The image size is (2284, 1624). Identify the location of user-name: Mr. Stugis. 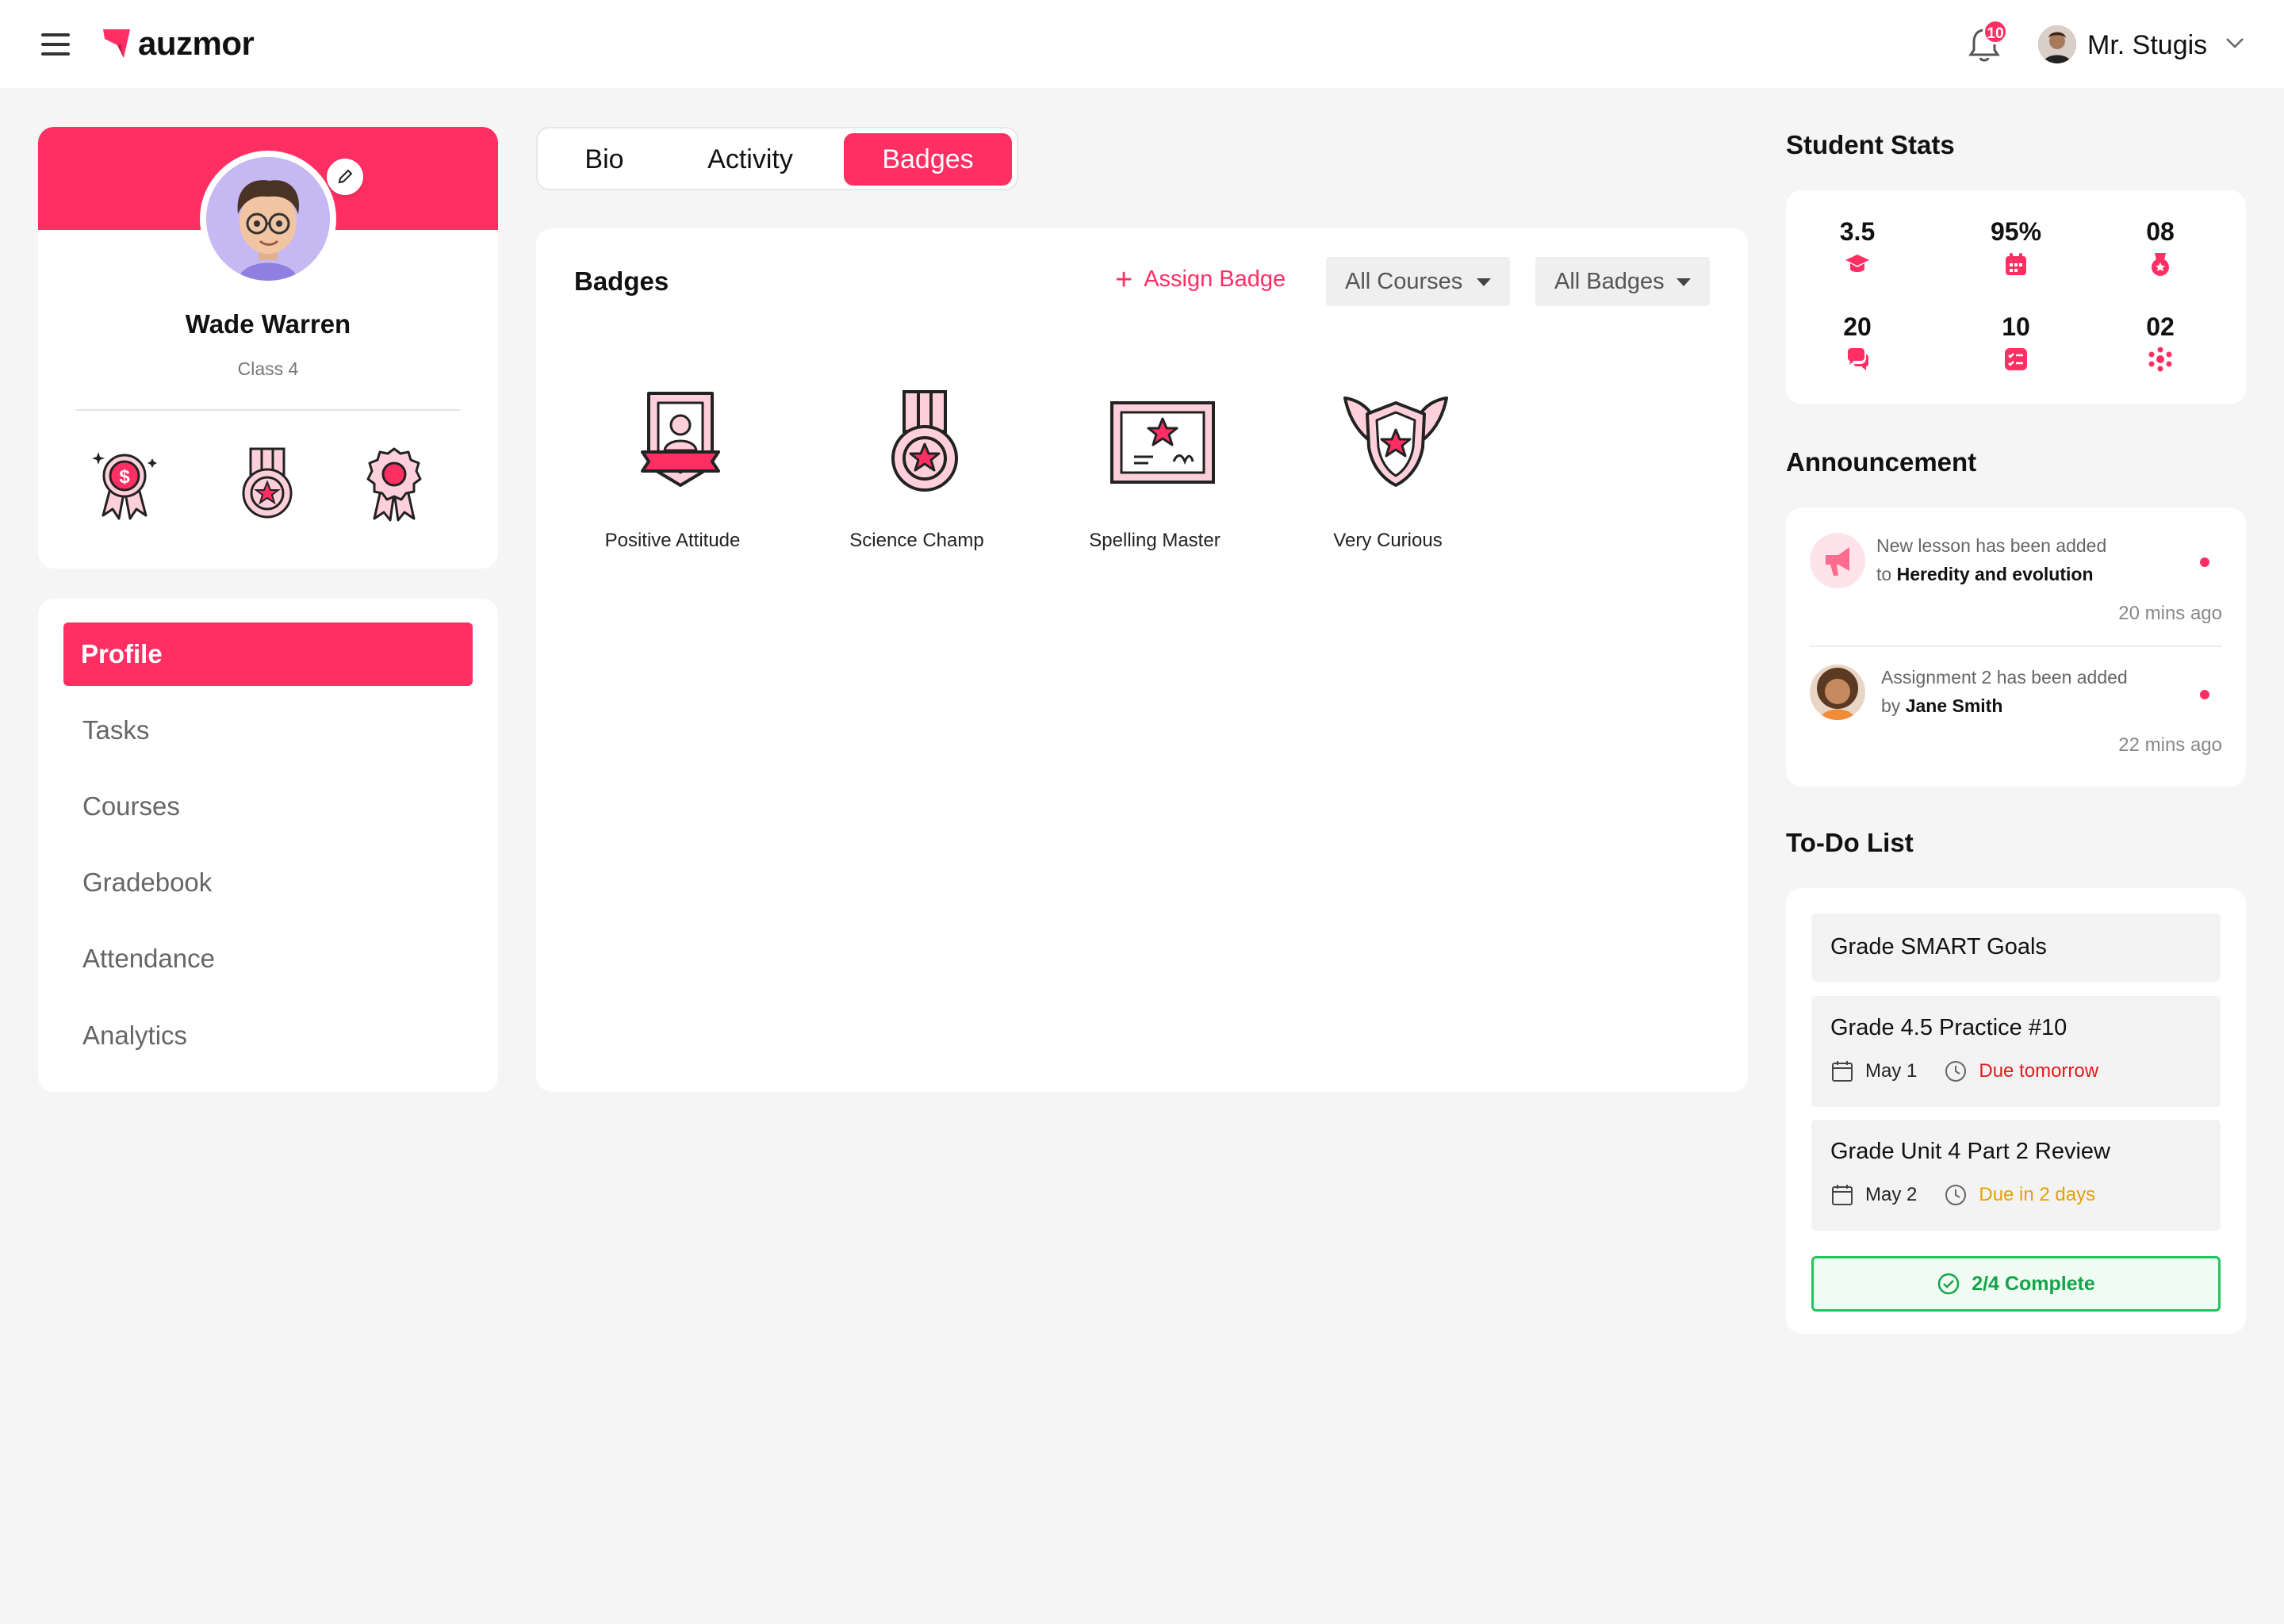
(2147, 45).